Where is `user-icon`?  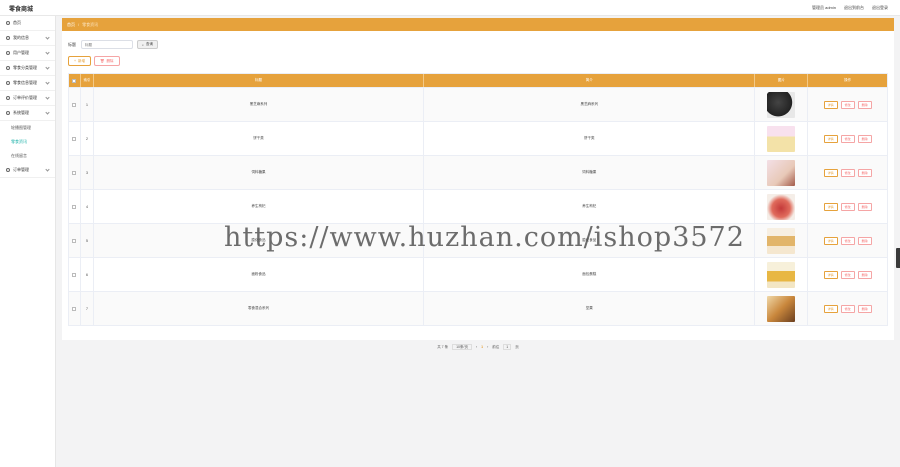
user-icon is located at coordinates (8, 38).